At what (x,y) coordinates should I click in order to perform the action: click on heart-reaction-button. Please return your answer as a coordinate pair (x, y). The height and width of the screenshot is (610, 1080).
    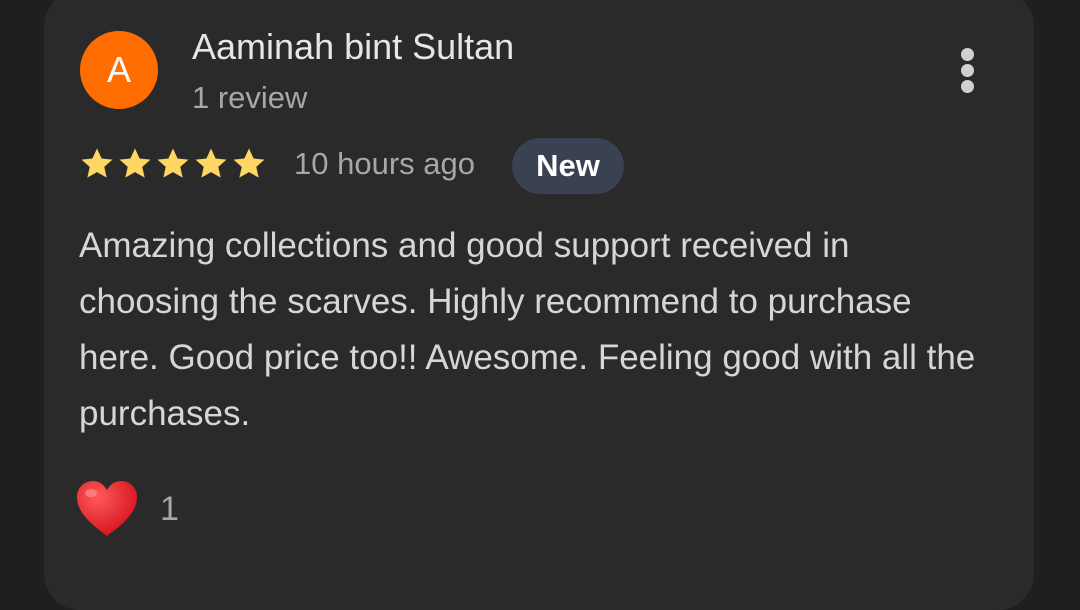
    Looking at the image, I should click on (107, 509).